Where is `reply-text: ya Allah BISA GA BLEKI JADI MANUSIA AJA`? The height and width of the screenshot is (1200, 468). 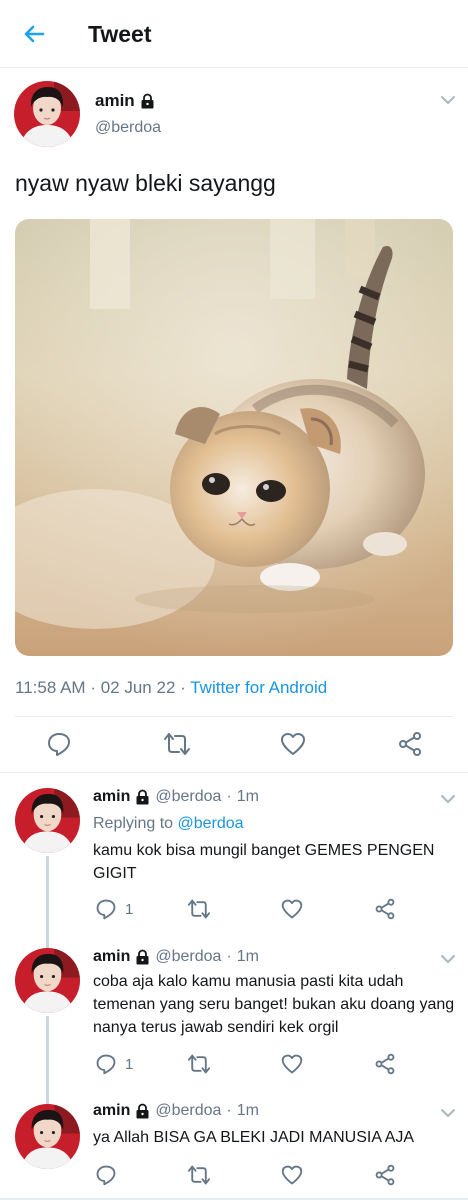 reply-text: ya Allah BISA GA BLEKI JADI MANUSIA AJA is located at coordinates (254, 1137).